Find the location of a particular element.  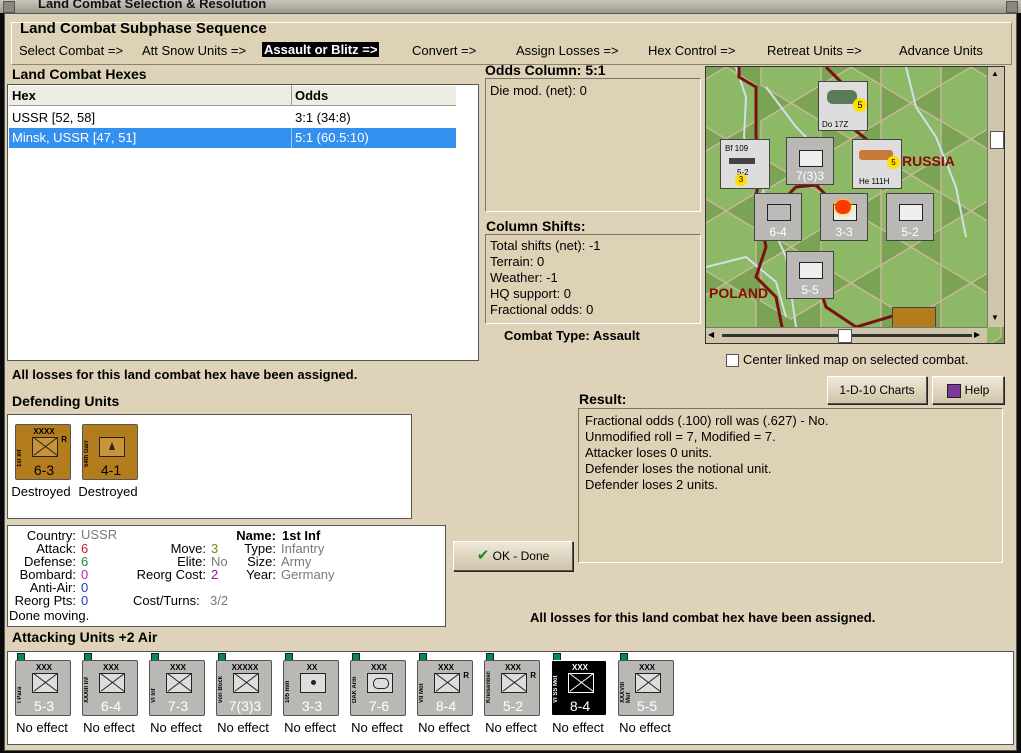

attacking-unit-counter: XXX XXXIII Inf 6-4 is located at coordinates (110, 688).